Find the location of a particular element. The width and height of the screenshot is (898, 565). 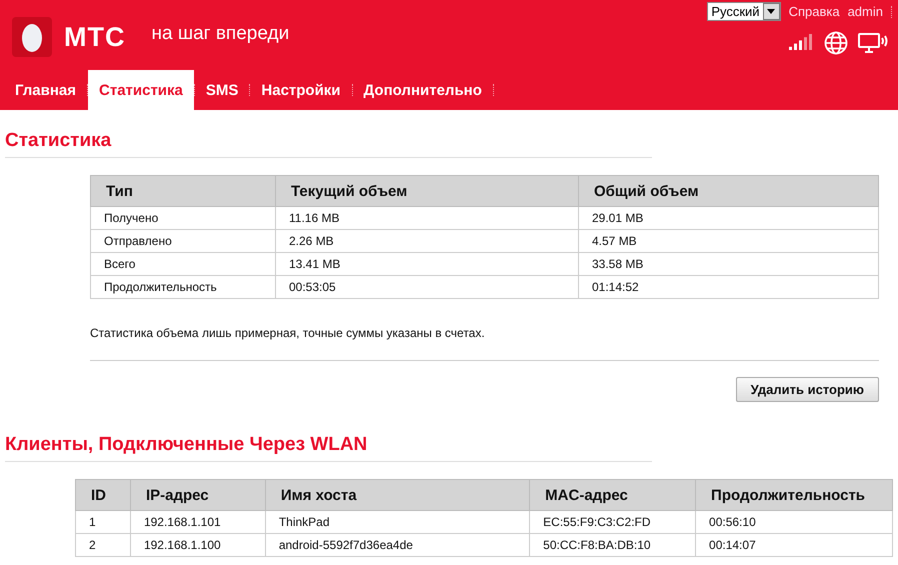

section-title: Статистика is located at coordinates (328, 144).